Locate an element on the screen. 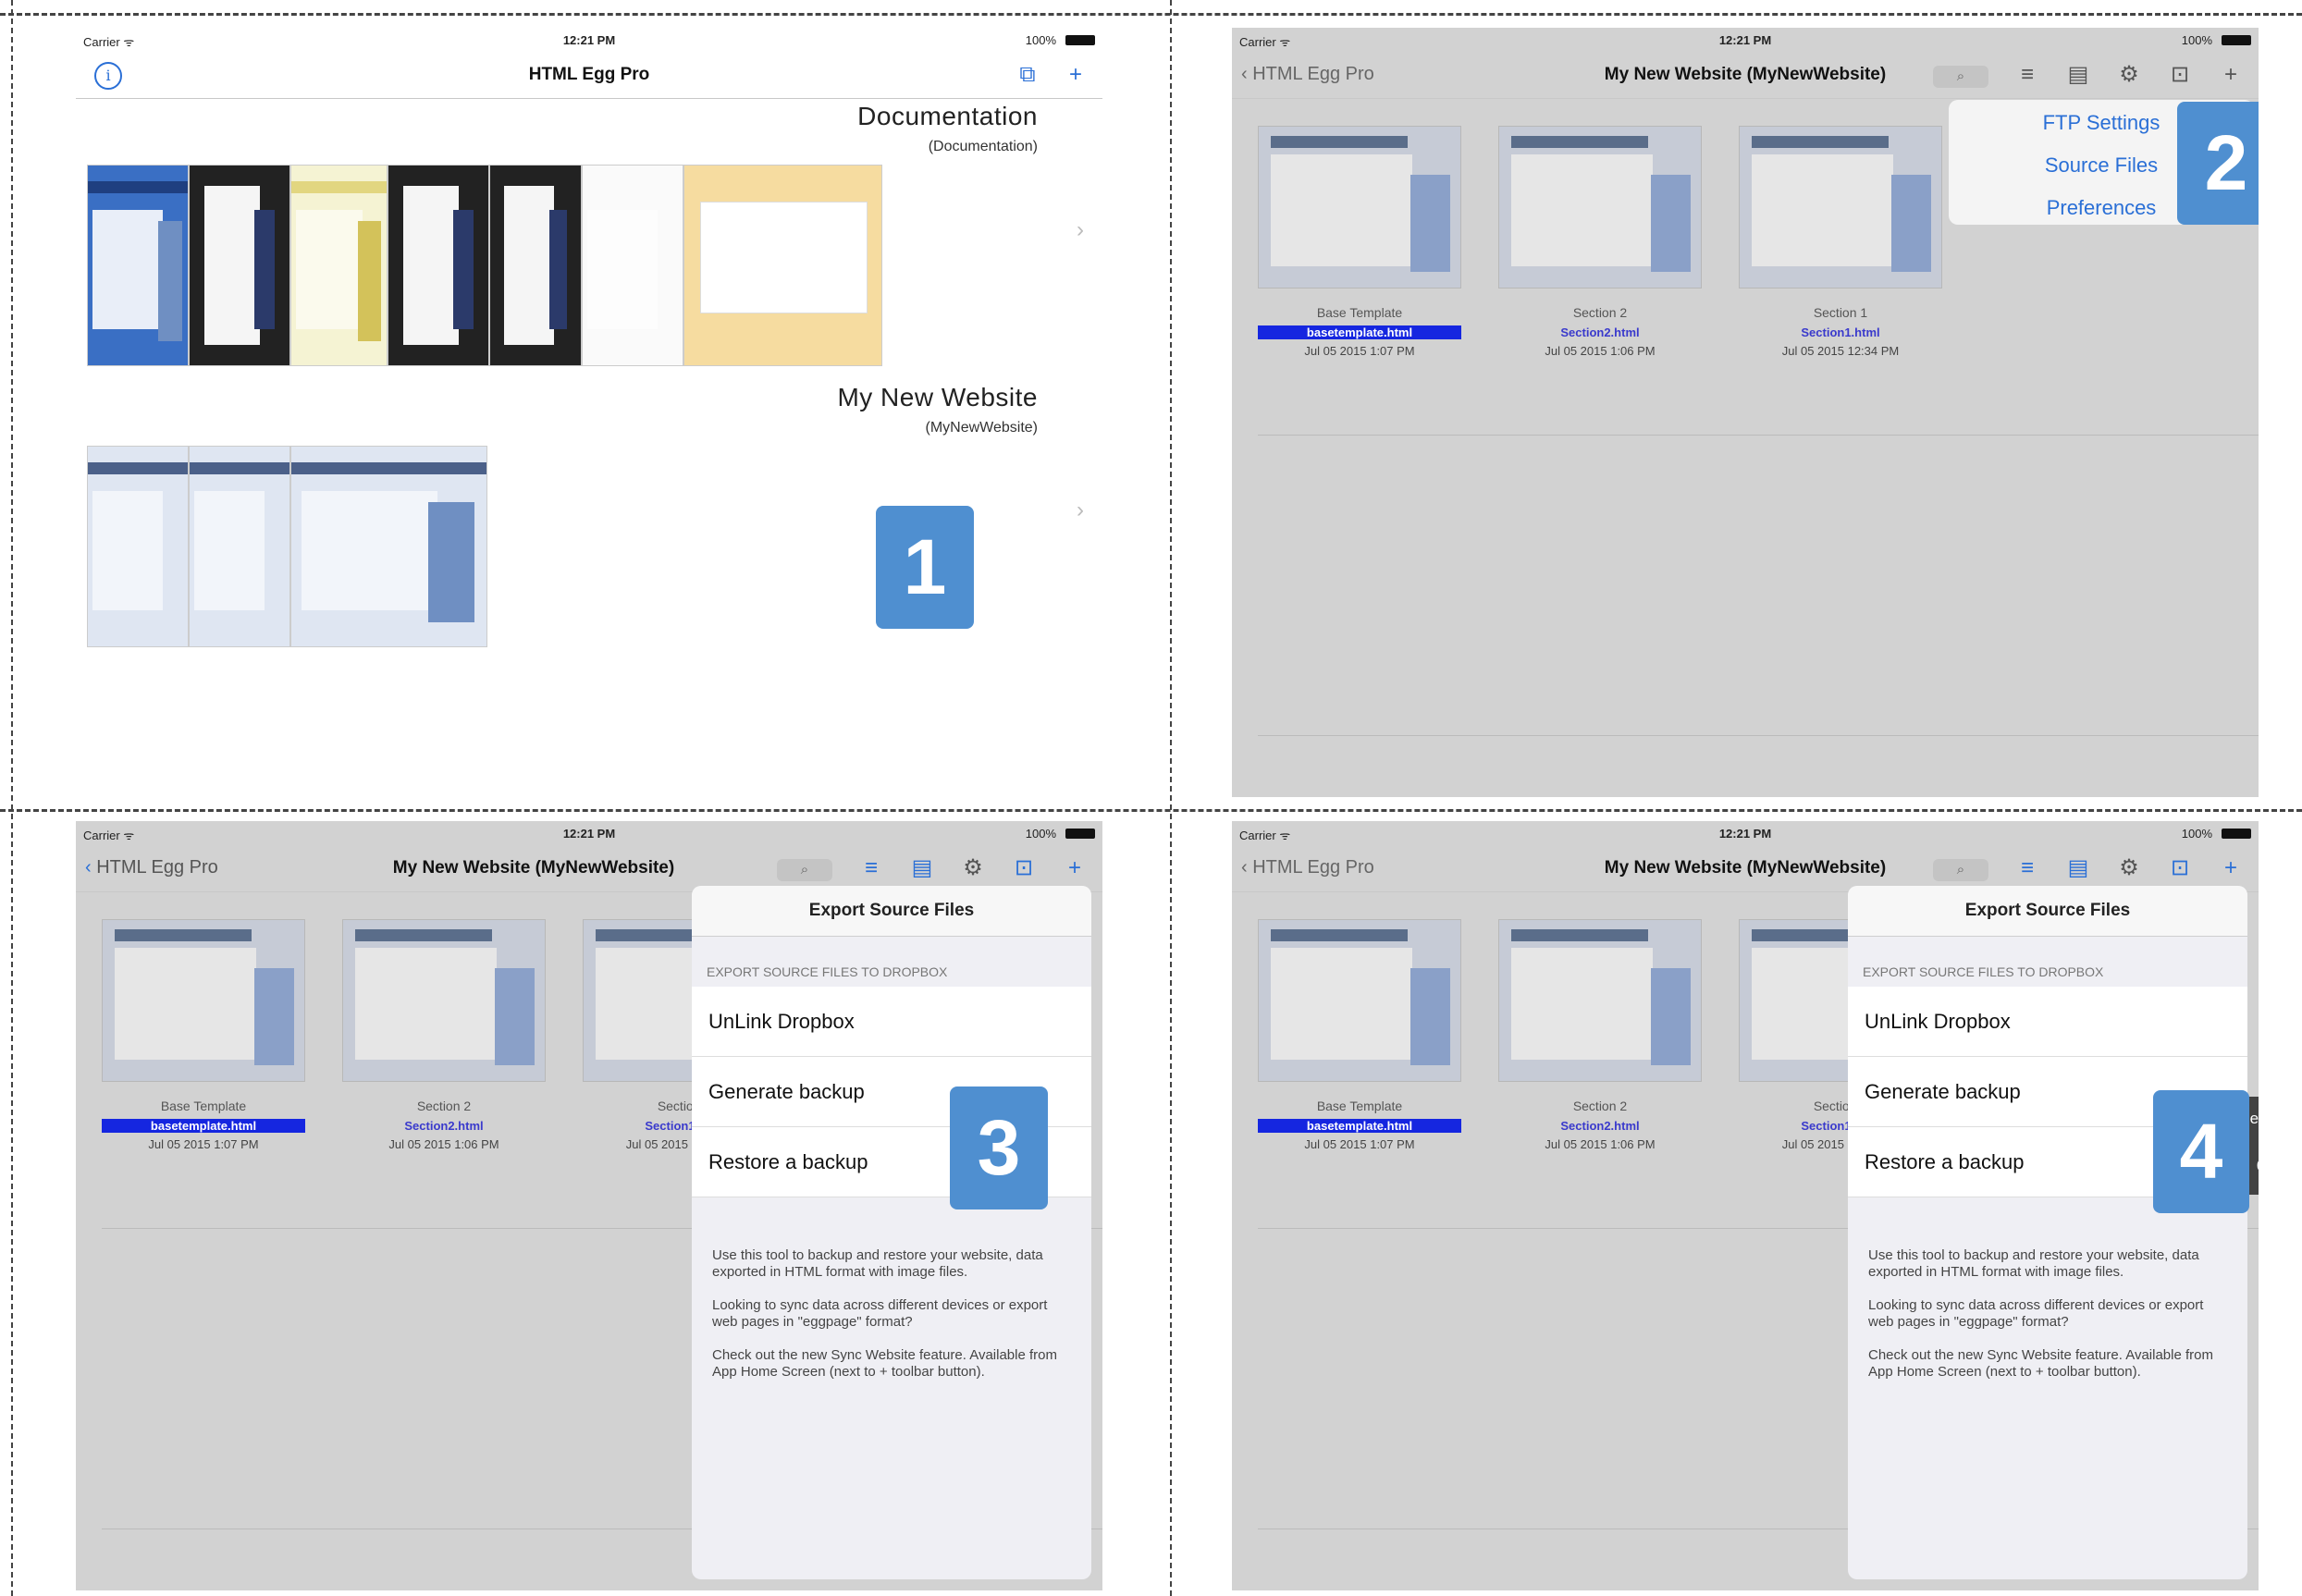 The height and width of the screenshot is (1596, 2302). library-icon: ⧉ is located at coordinates (1027, 75).